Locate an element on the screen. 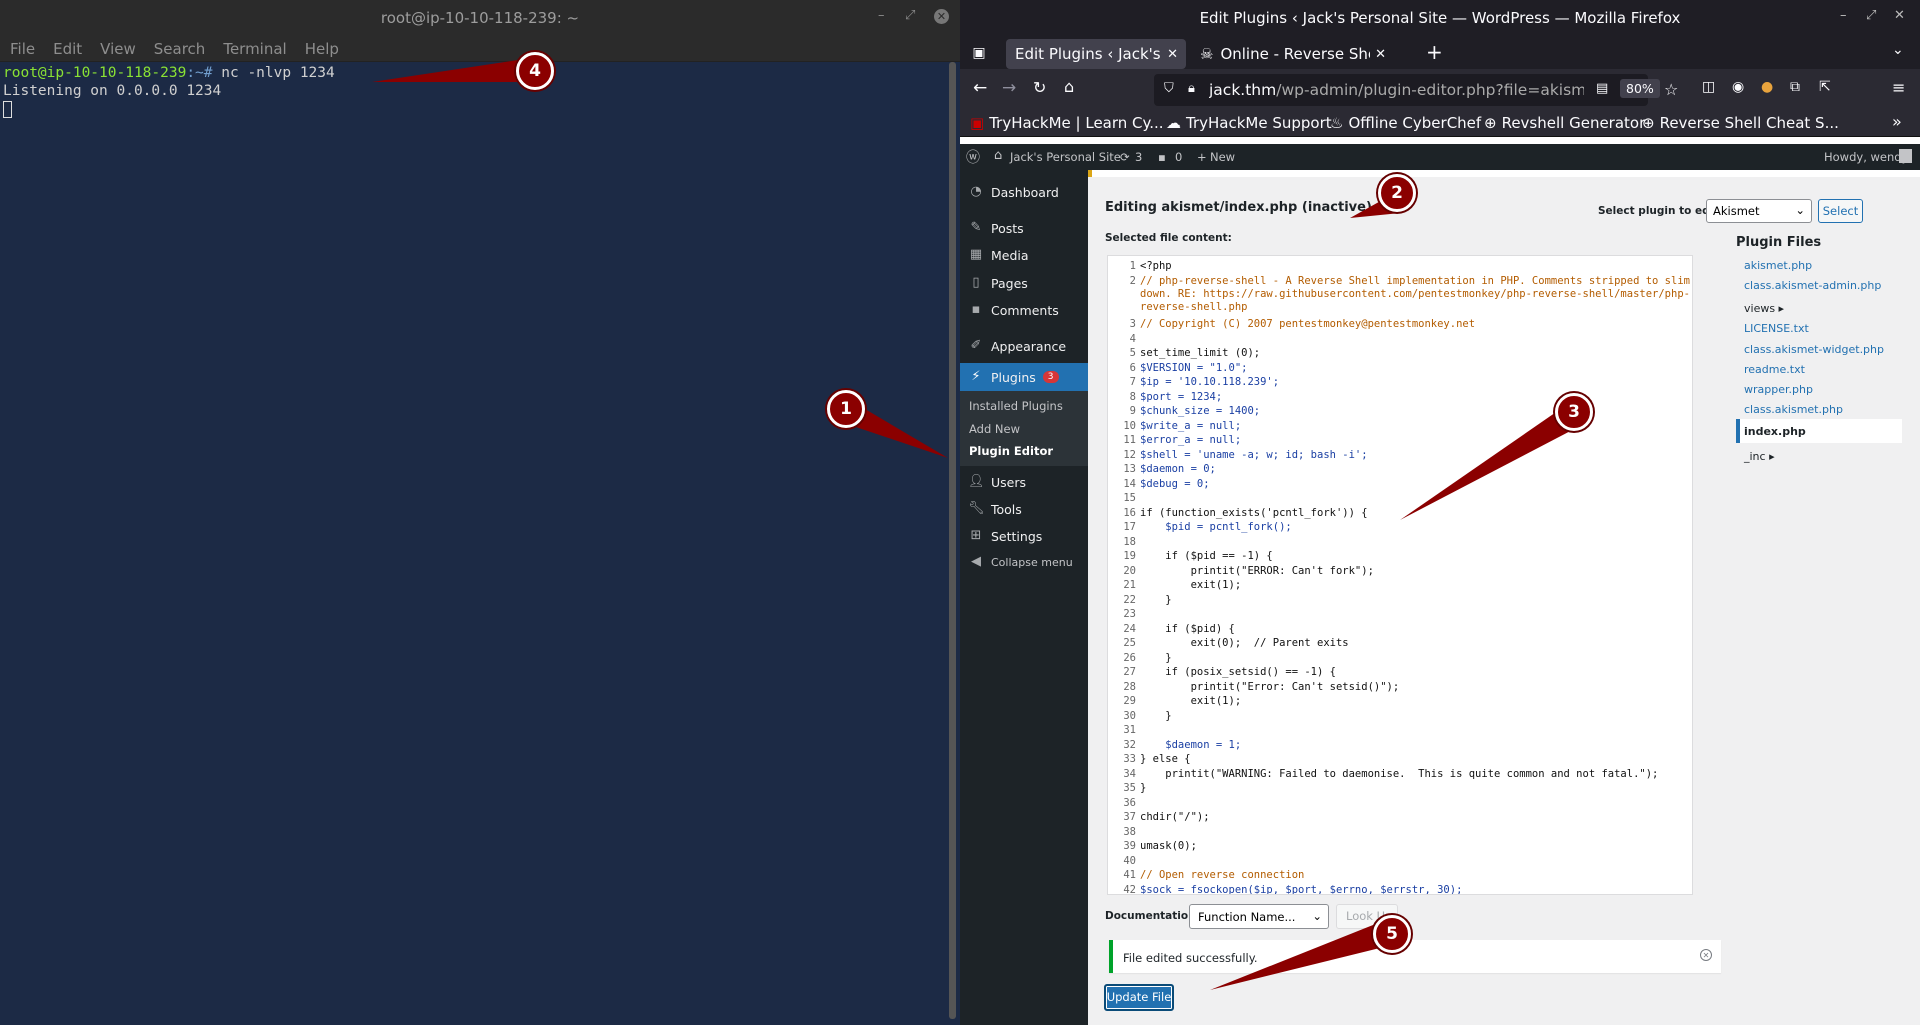 This screenshot has width=1920, height=1025. tab-list-icon: ▣ is located at coordinates (979, 53).